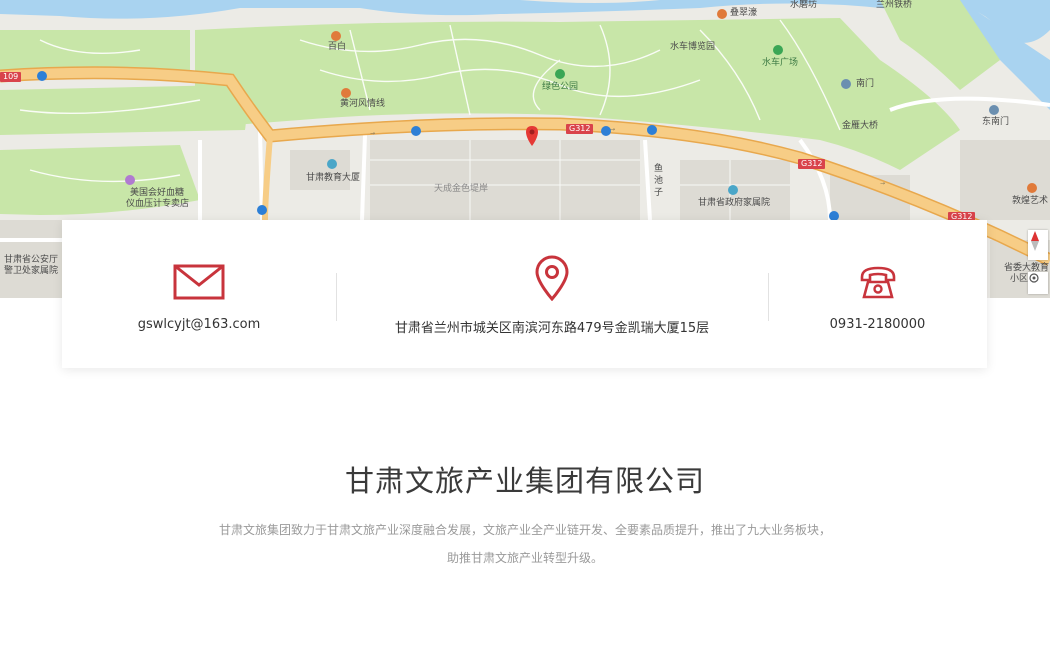  I want to click on phone-text: 0931-2180000, so click(877, 324).